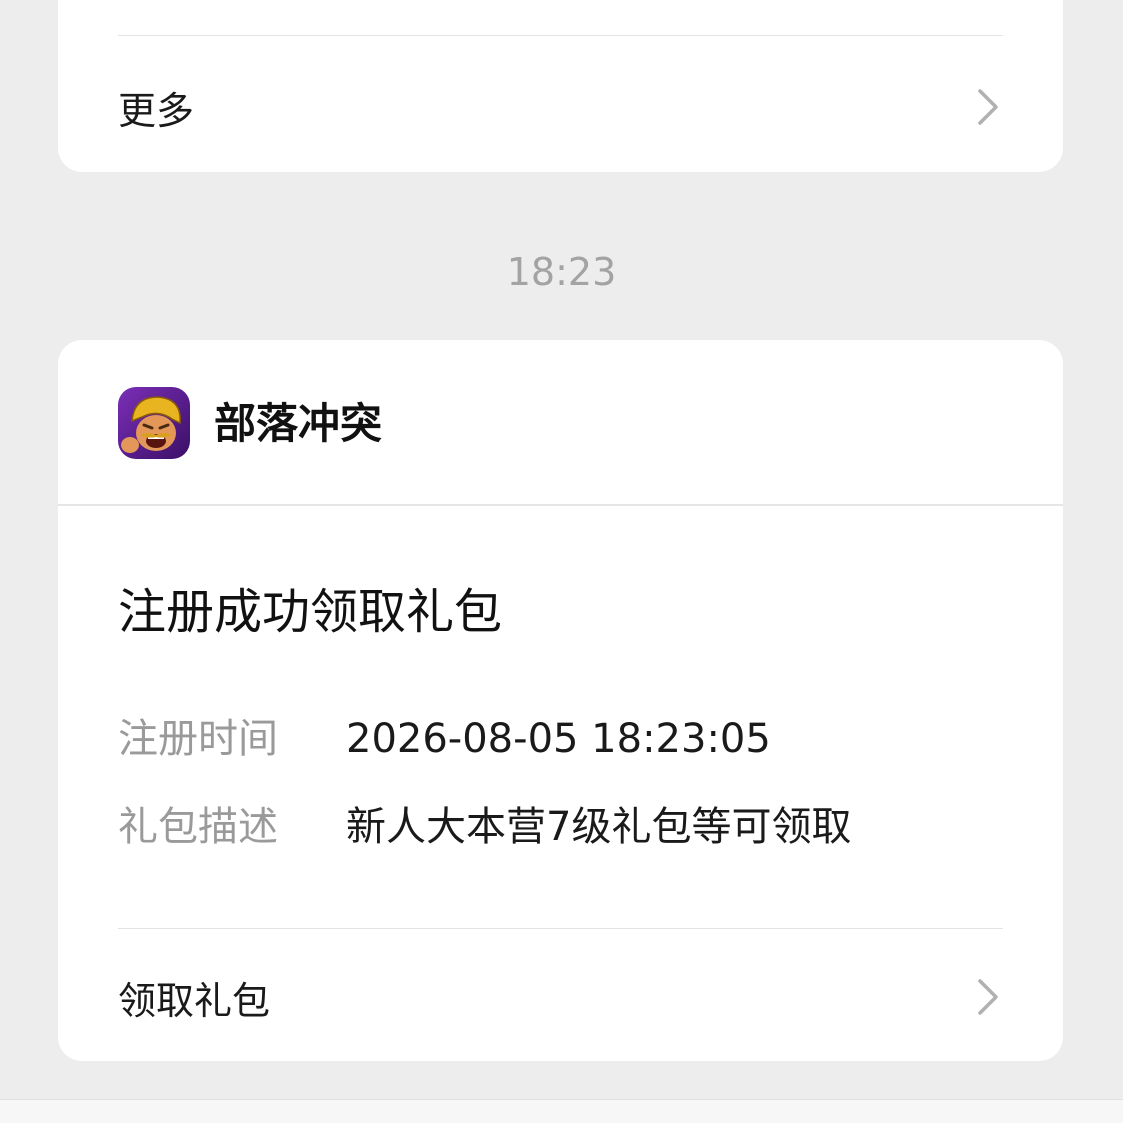 This screenshot has height=1123, width=1123. Describe the element at coordinates (560, 997) in the screenshot. I see `claim-gift-row: 领取礼包` at that location.